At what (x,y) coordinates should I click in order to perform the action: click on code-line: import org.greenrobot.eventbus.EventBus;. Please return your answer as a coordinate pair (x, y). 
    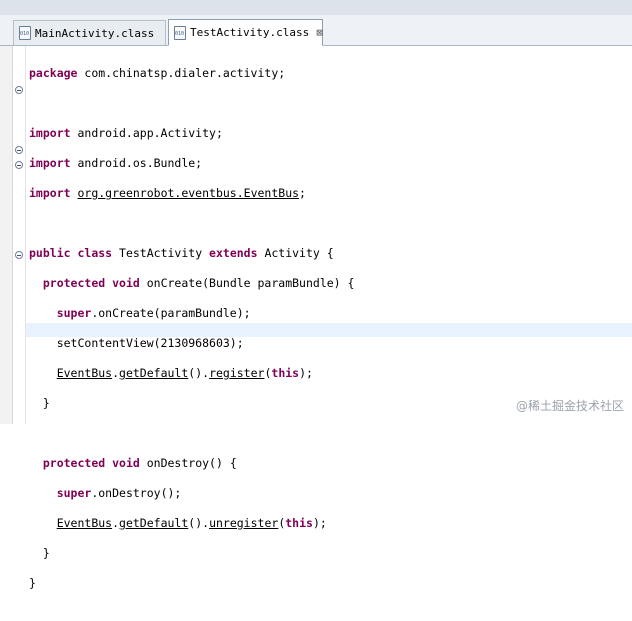
    Looking at the image, I should click on (167, 193).